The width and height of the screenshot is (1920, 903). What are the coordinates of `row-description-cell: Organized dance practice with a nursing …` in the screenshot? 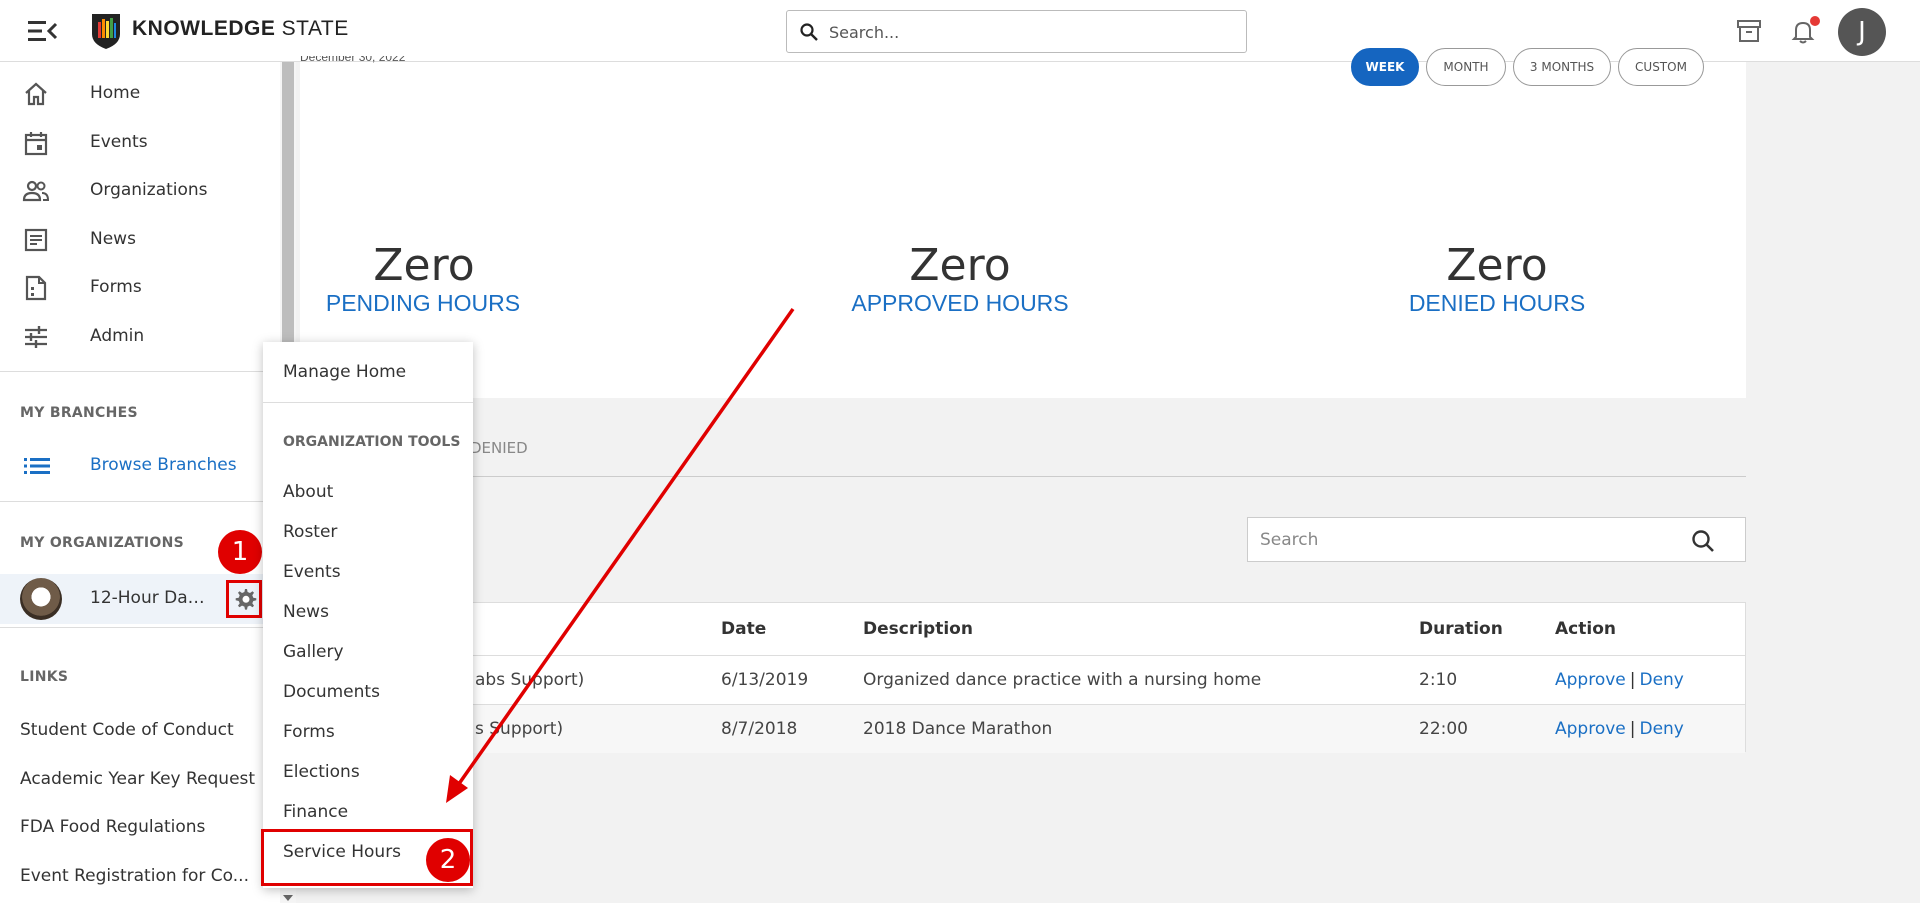 It's located at (1062, 680).